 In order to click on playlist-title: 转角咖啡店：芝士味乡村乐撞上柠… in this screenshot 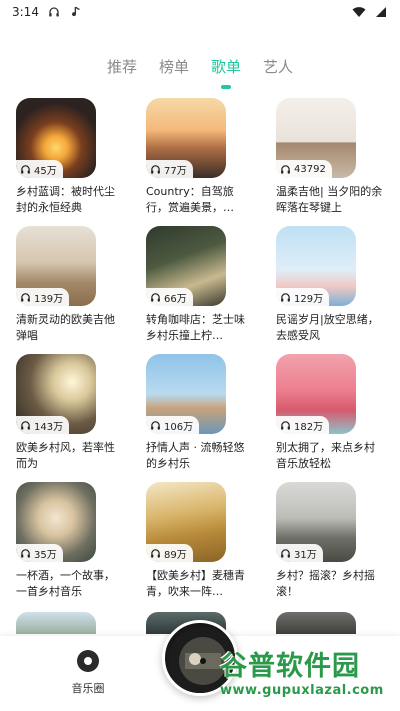, I will do `click(200, 328)`.